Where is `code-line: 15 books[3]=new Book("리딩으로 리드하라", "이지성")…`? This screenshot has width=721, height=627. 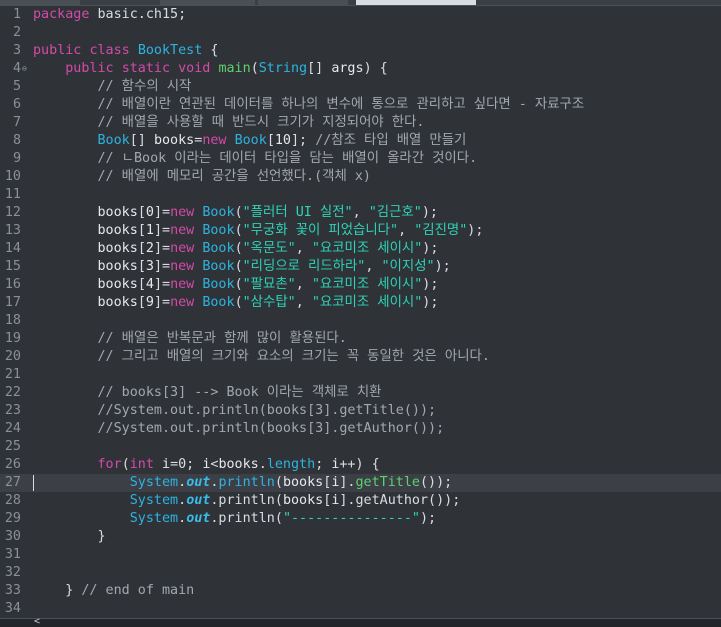 code-line: 15 books[3]=new Book("리딩으로 리드하라", "이지성")… is located at coordinates (360, 267).